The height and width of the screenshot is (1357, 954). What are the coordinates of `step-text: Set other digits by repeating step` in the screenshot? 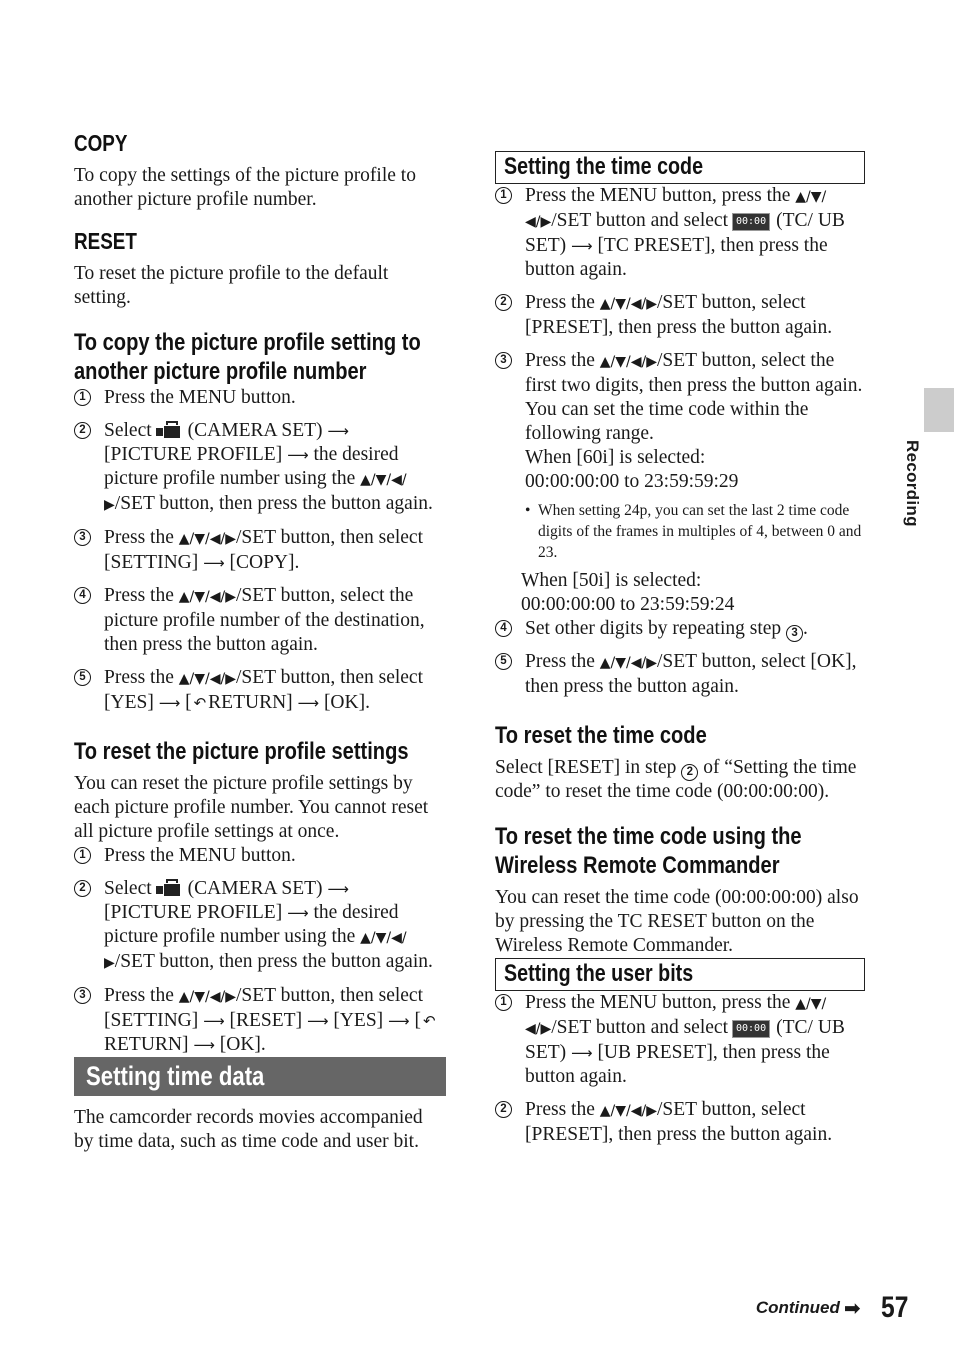 It's located at (653, 628).